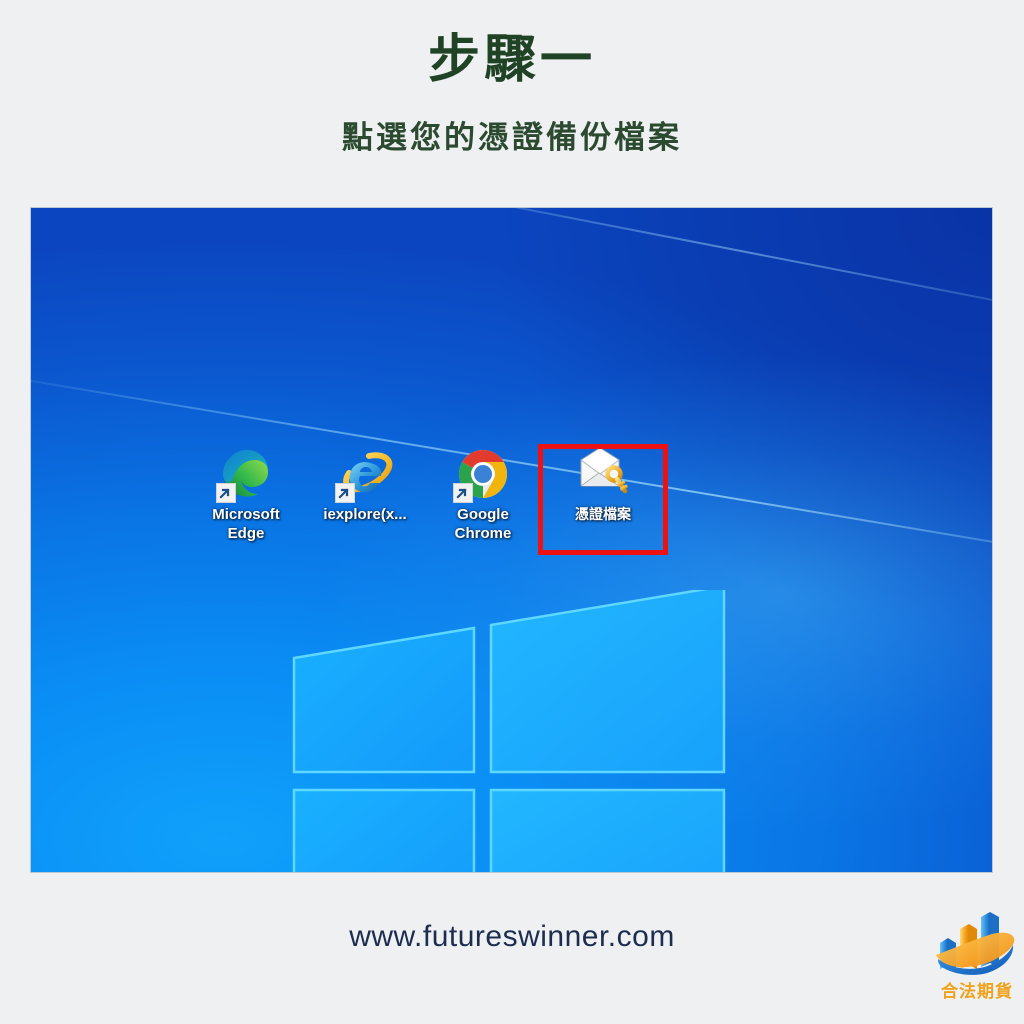 This screenshot has width=1024, height=1024. Describe the element at coordinates (364, 474) in the screenshot. I see `internet-explorer-icon` at that location.